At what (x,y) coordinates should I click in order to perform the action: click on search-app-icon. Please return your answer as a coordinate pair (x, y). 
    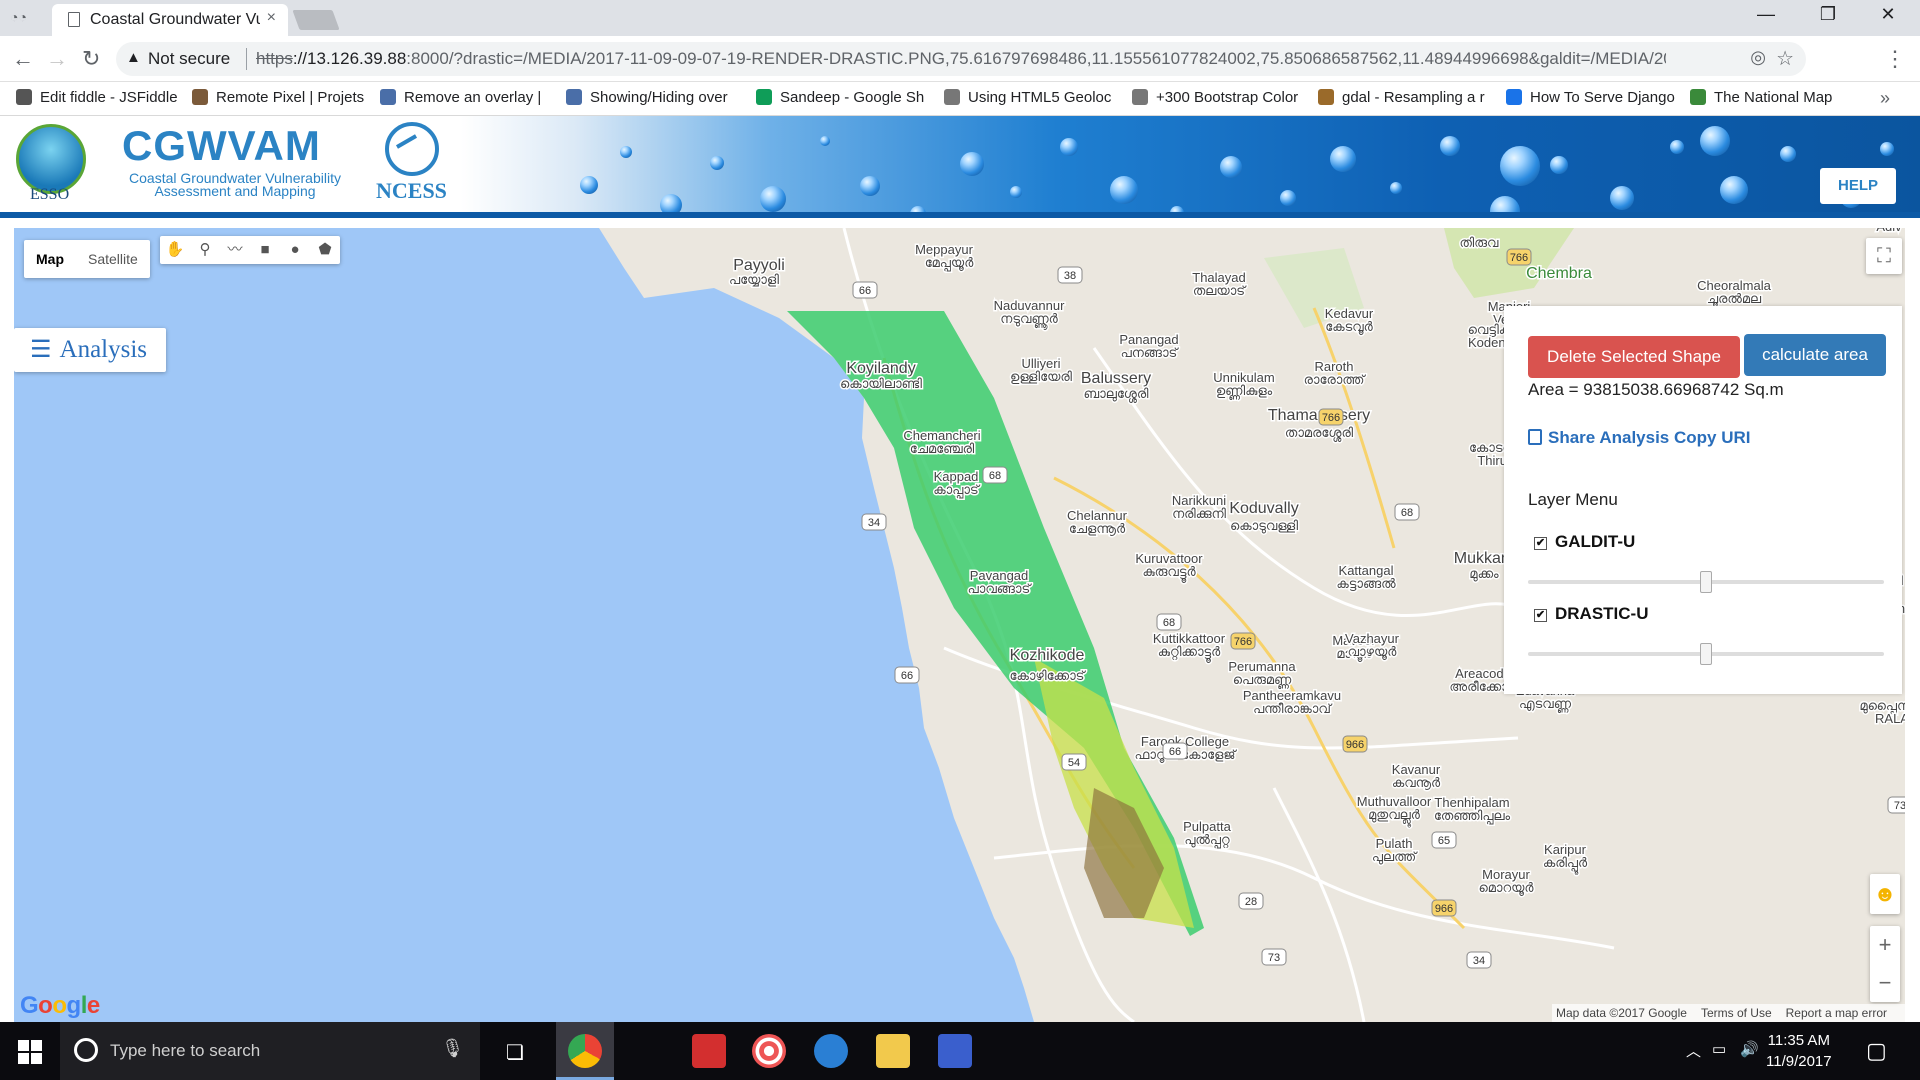
    Looking at the image, I should click on (831, 1051).